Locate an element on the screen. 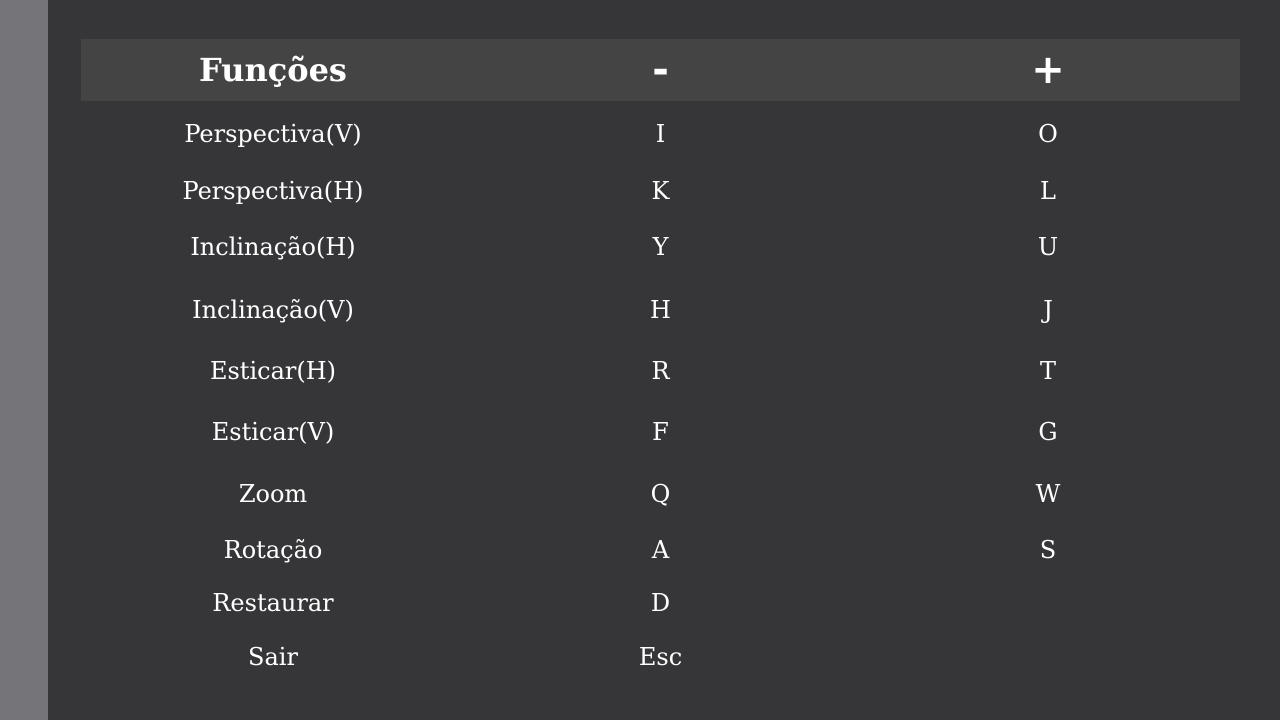 The height and width of the screenshot is (720, 1280). minus-key-cell: D is located at coordinates (660, 603).